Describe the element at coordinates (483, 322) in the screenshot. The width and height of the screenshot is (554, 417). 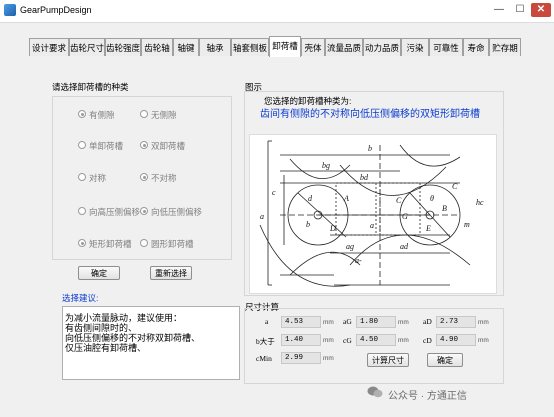
I see `field-ad-unit: mm` at that location.